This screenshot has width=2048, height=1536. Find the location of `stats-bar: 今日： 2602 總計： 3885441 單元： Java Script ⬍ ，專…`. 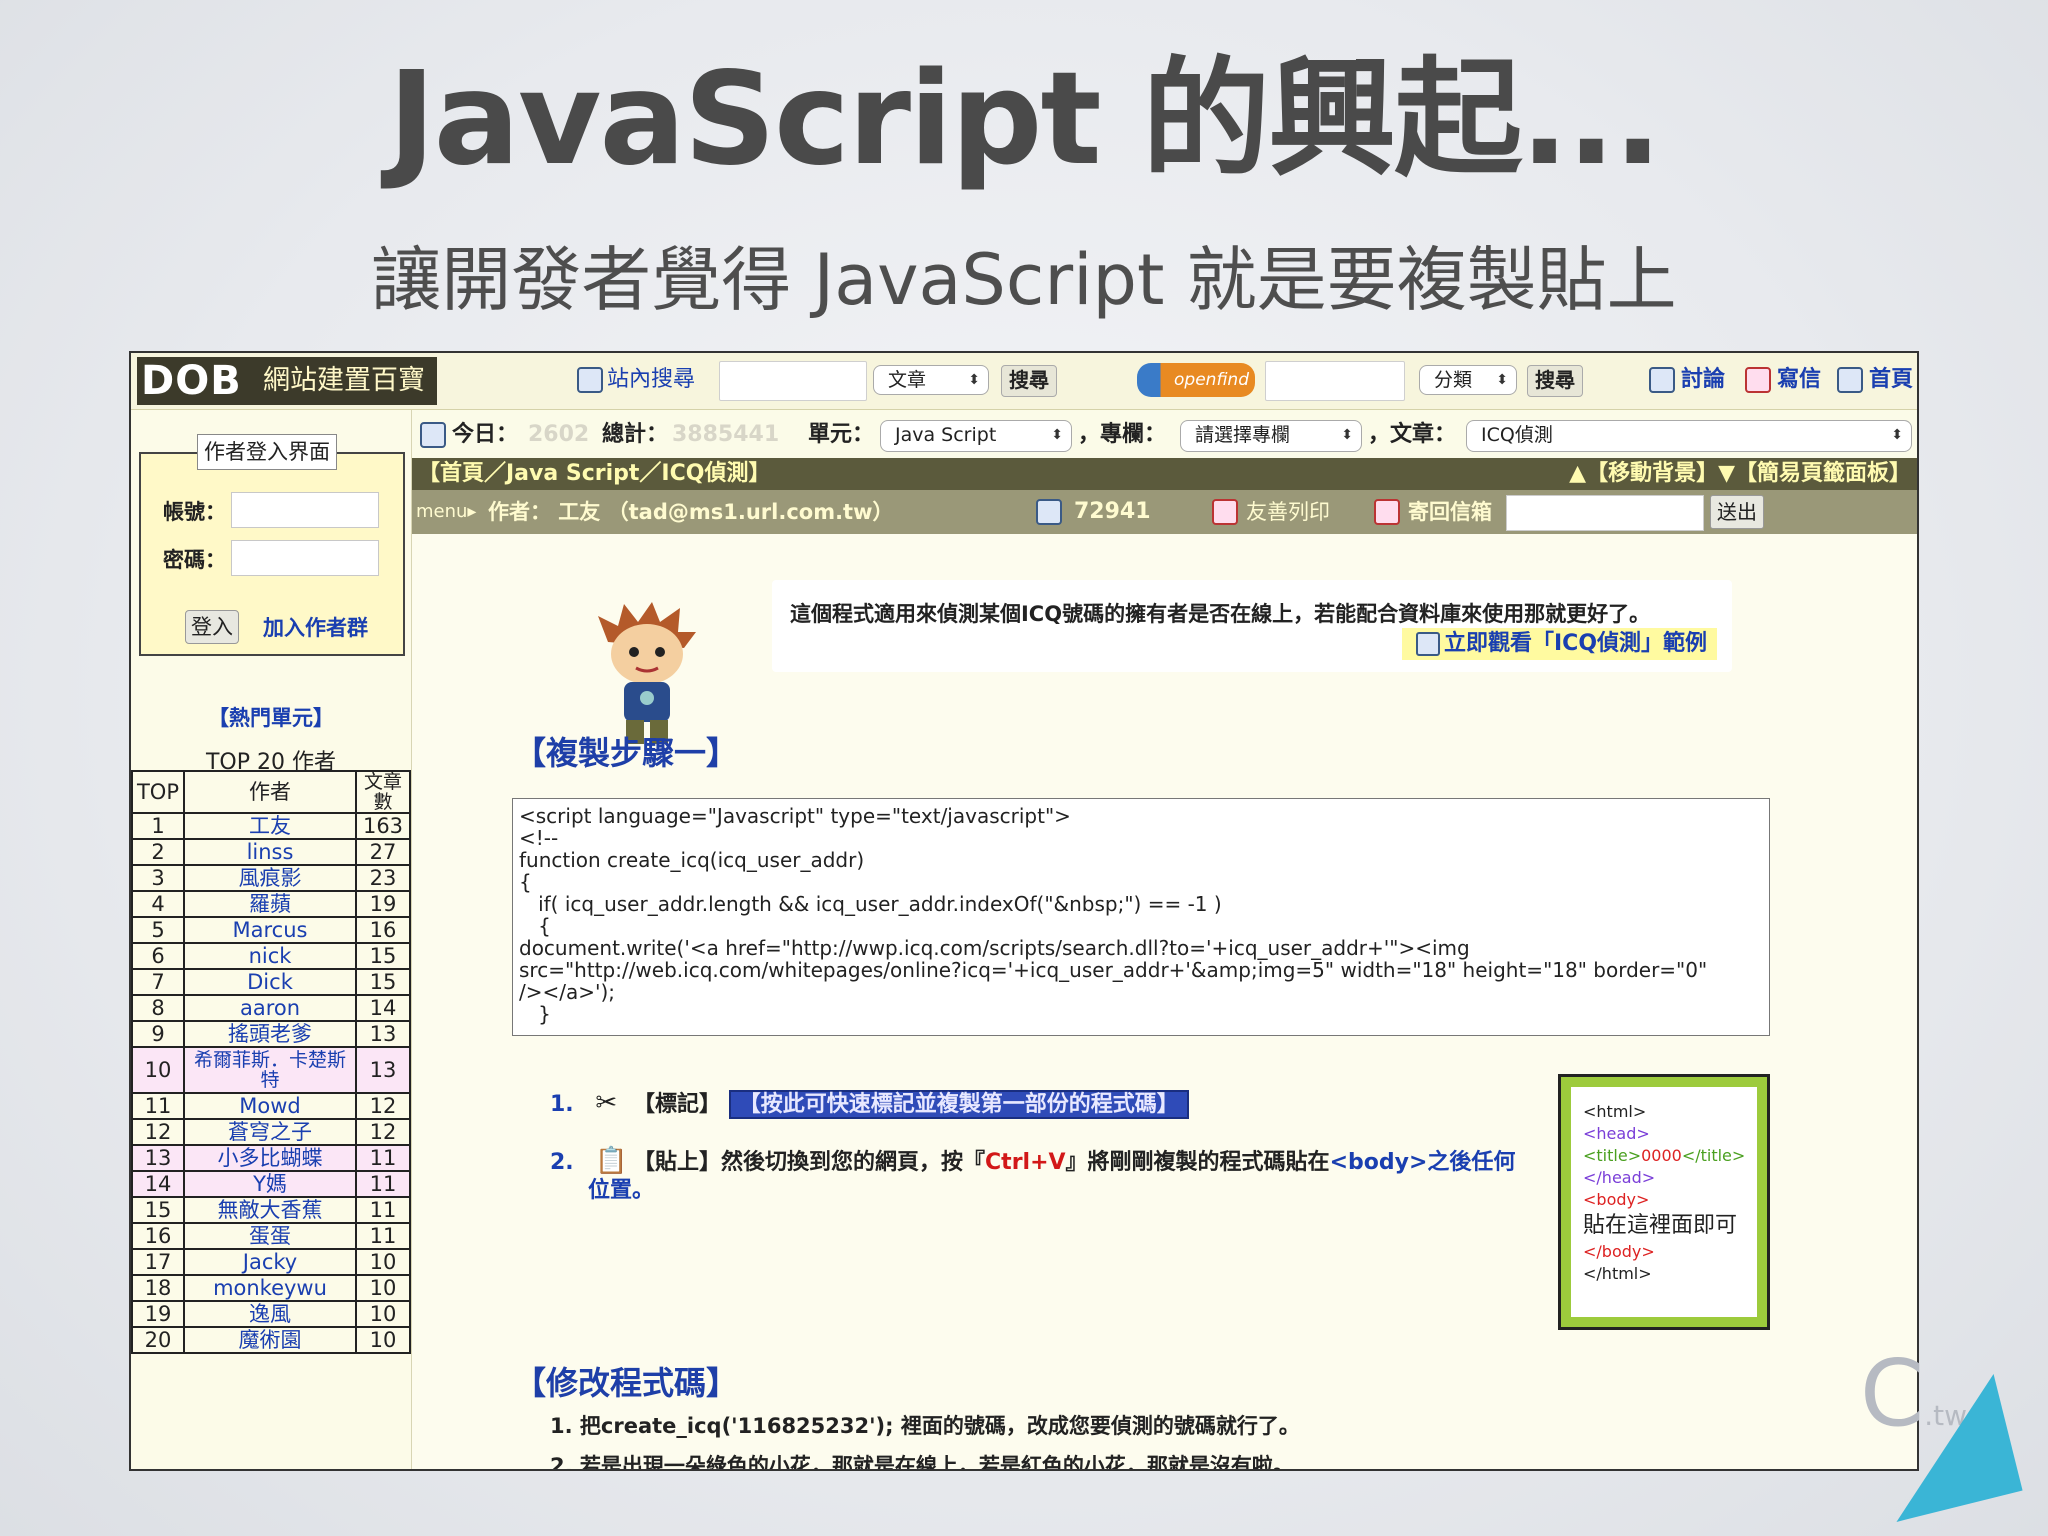

stats-bar: 今日： 2602 總計： 3885441 單元： Java Script ⬍ ，專… is located at coordinates (1164, 434).